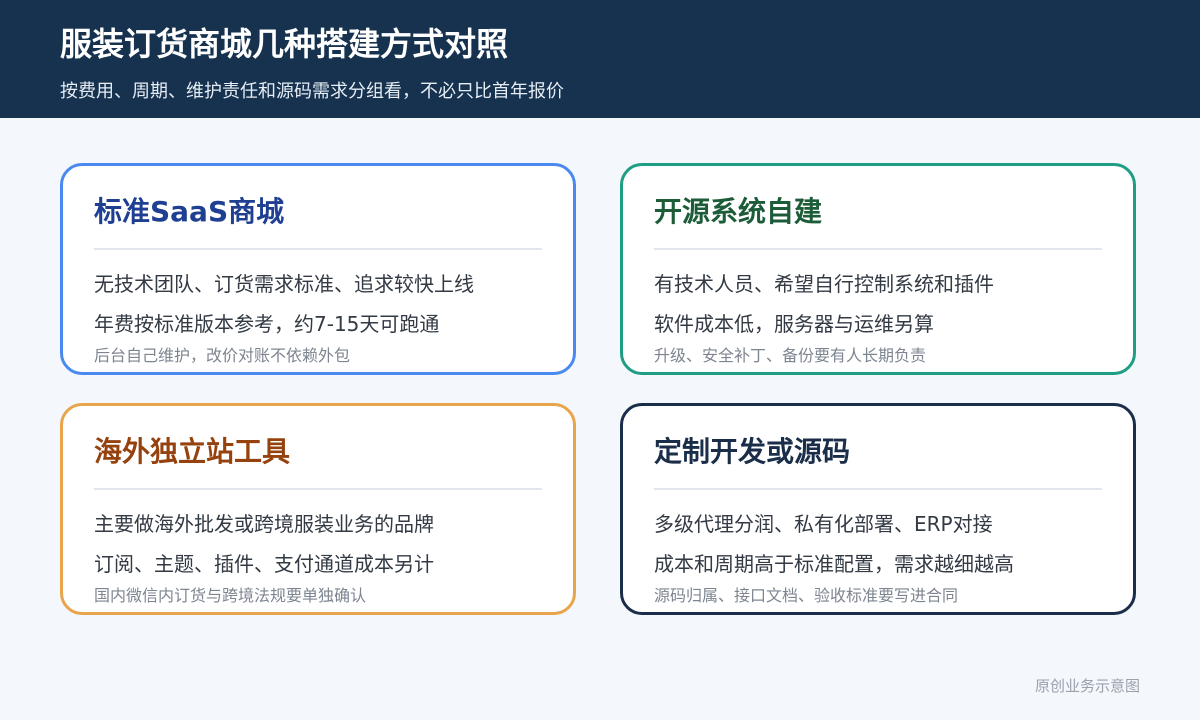 Image resolution: width=1200 pixels, height=720 pixels. What do you see at coordinates (264, 524) in the screenshot?
I see `card-line: 主要做海外批发或跨境服装业务的品牌` at bounding box center [264, 524].